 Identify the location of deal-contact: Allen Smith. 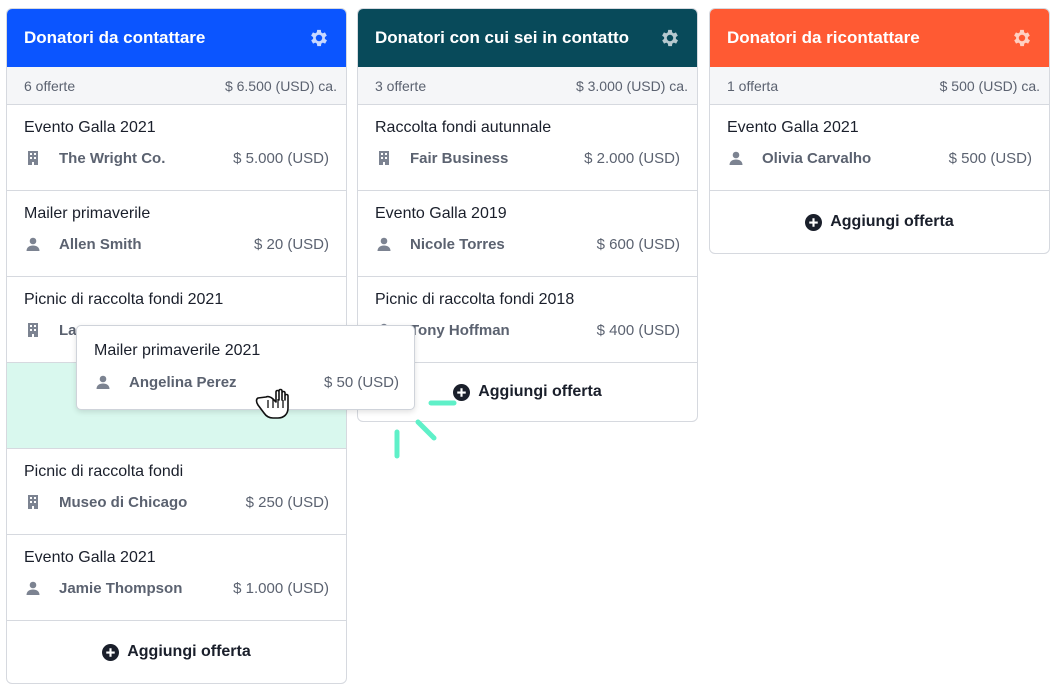
(100, 244).